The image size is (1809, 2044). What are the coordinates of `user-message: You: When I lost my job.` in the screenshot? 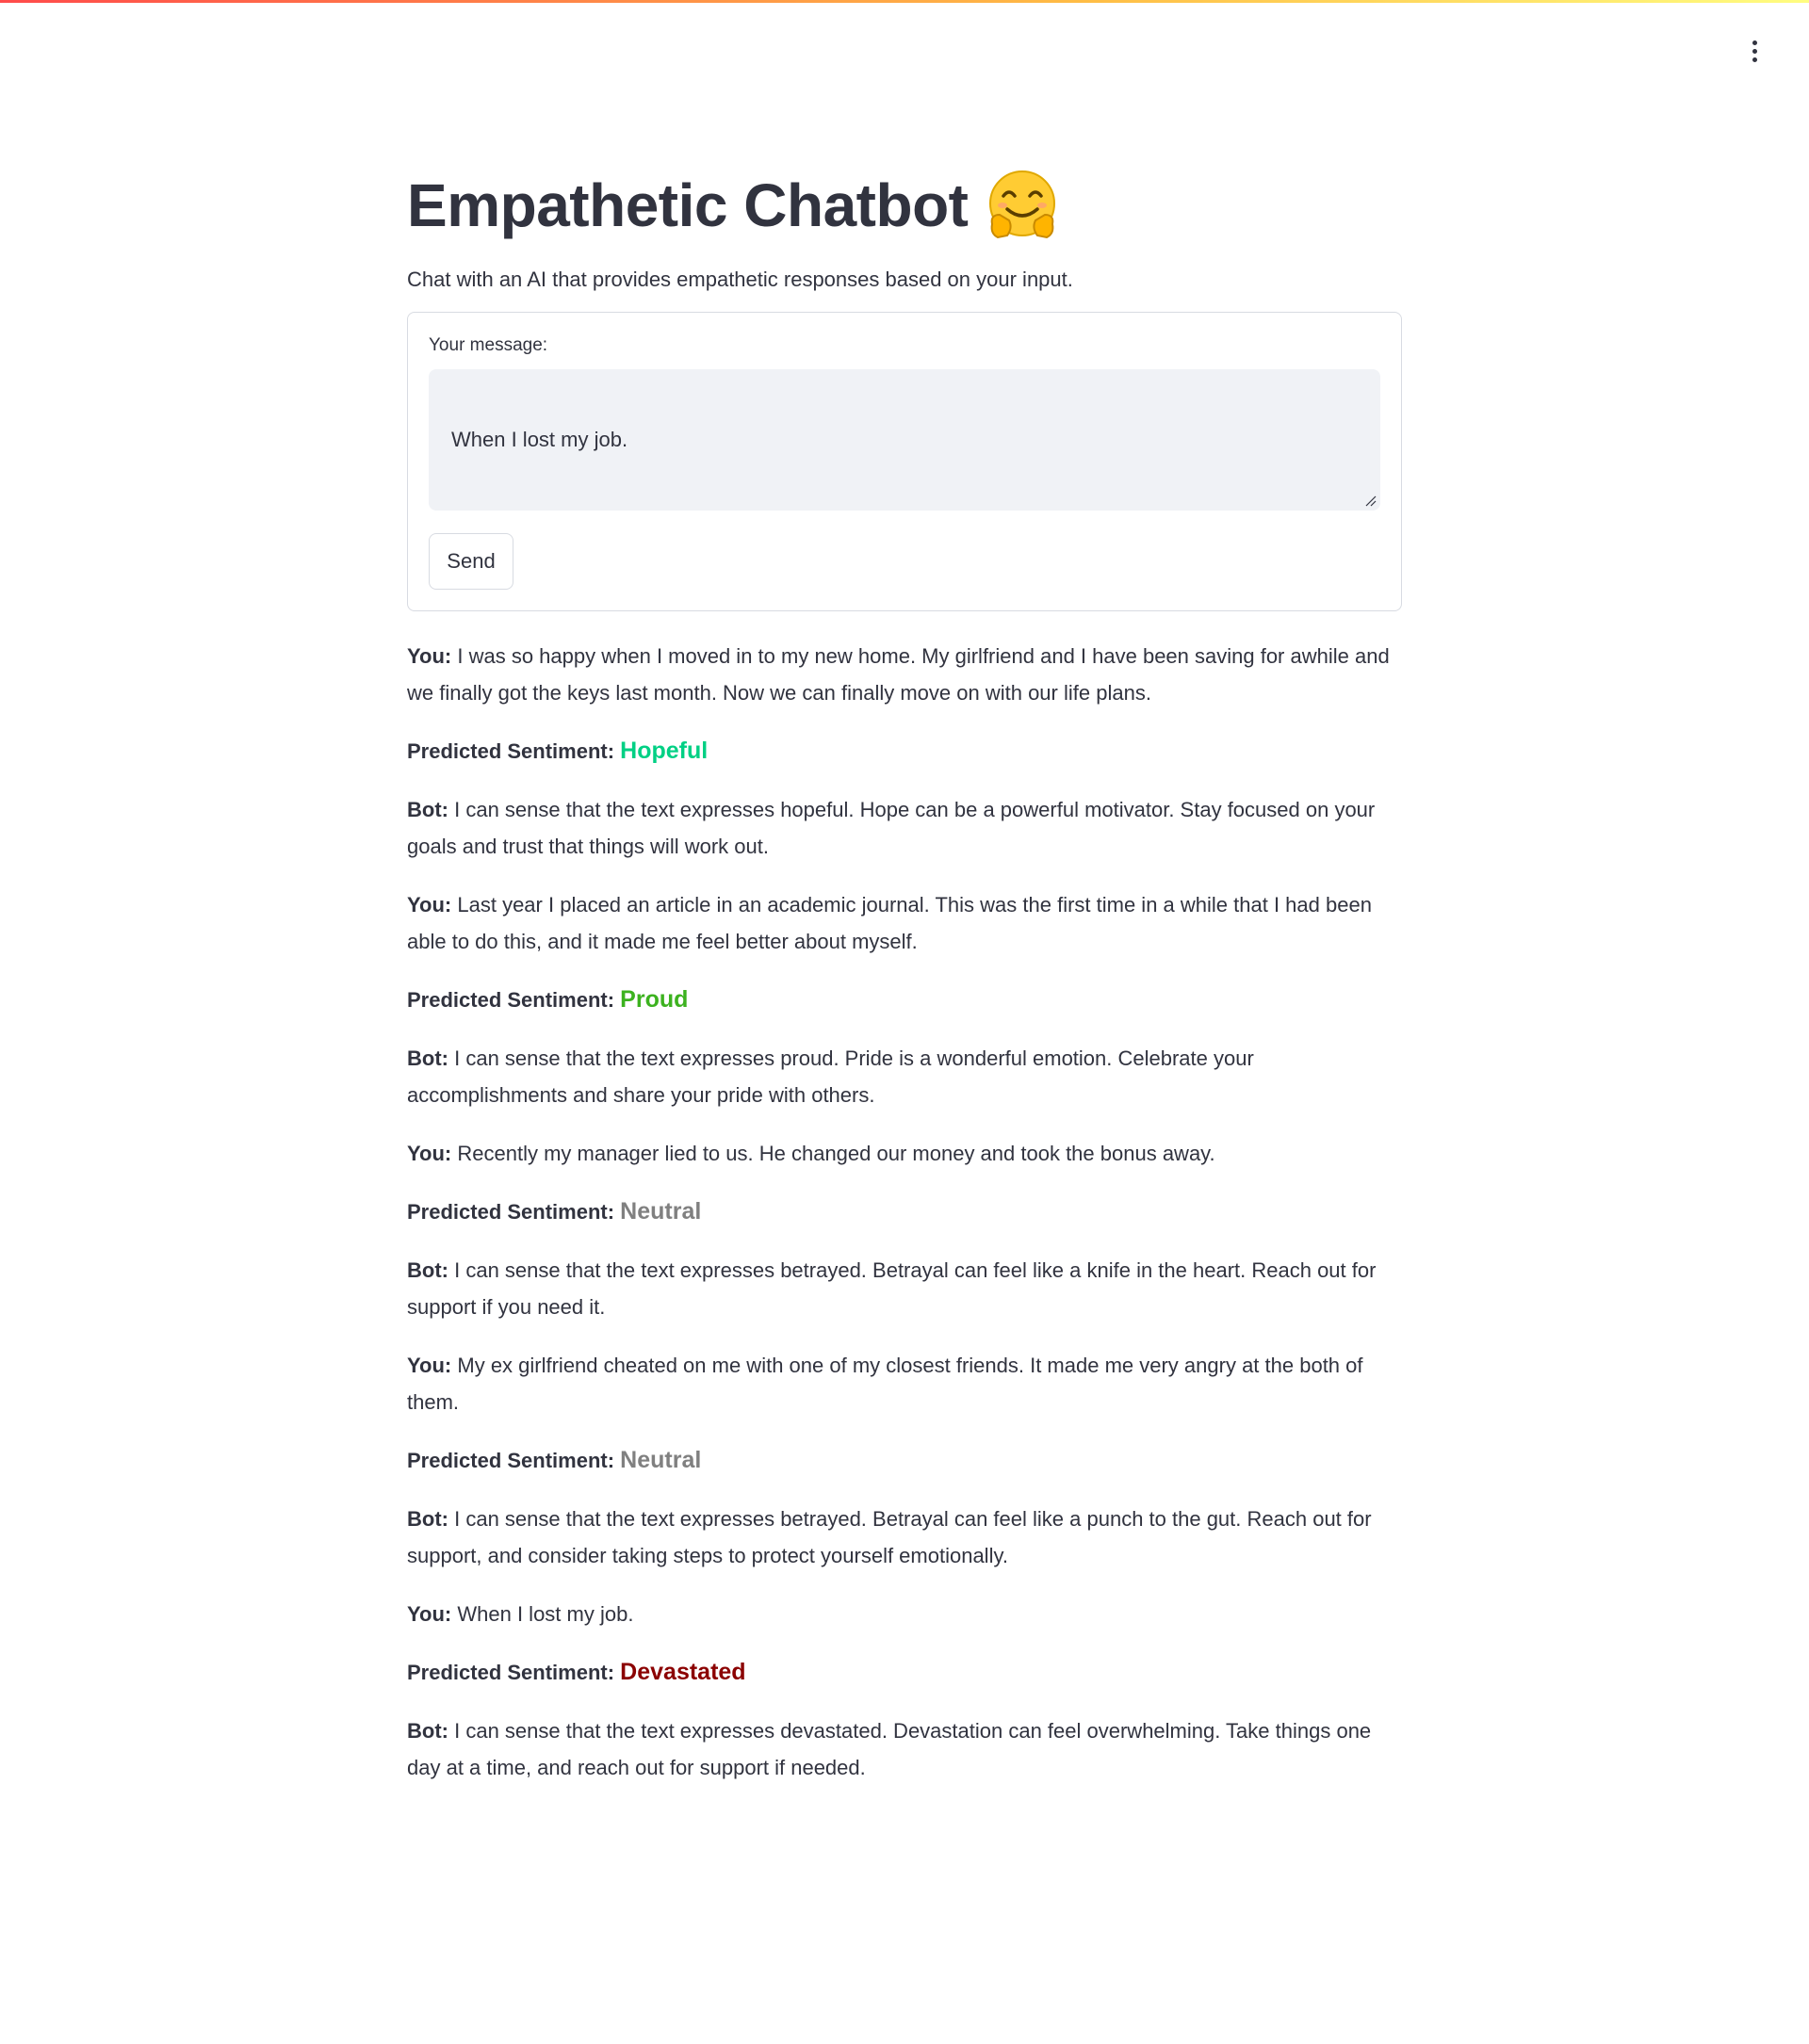 It's located at (904, 1614).